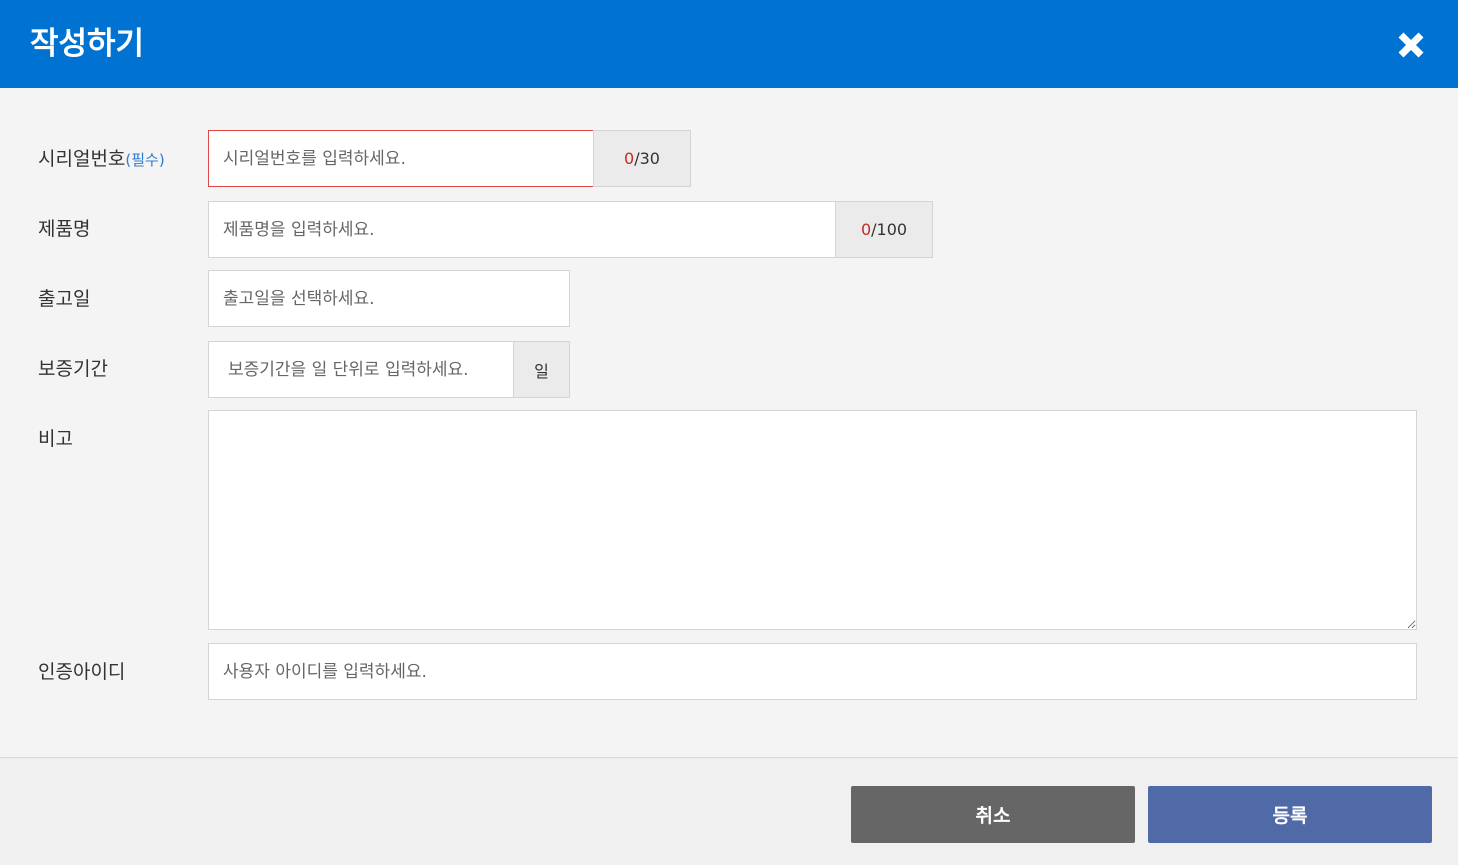  What do you see at coordinates (82, 672) in the screenshot?
I see `auth-id-label: 인증아이디` at bounding box center [82, 672].